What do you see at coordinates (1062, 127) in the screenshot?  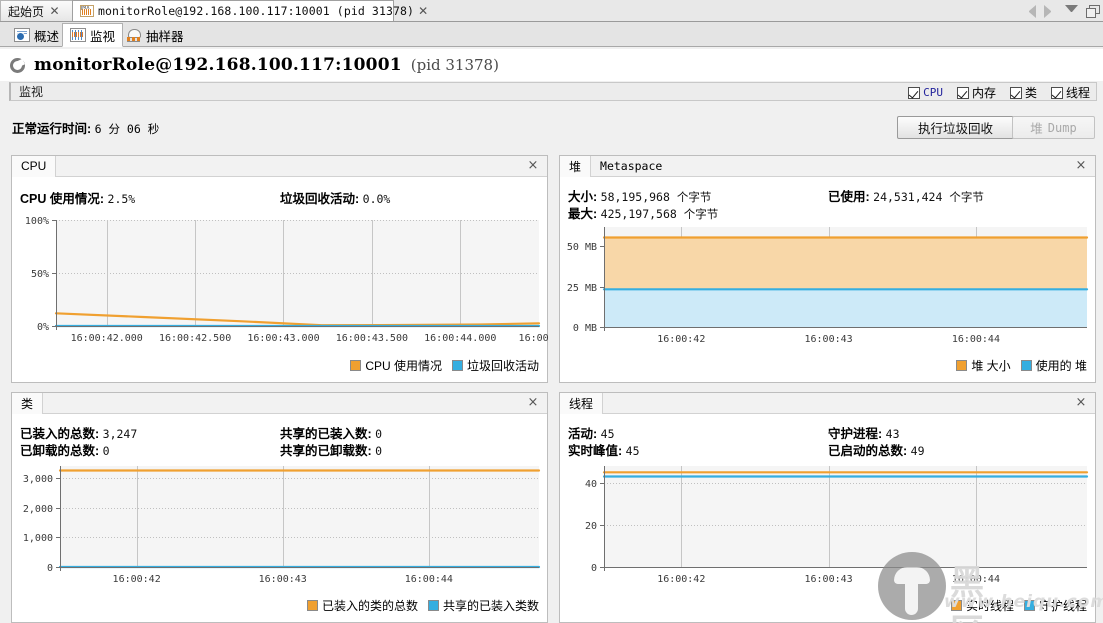 I see `heap-dump-button-label-en: Dump` at bounding box center [1062, 127].